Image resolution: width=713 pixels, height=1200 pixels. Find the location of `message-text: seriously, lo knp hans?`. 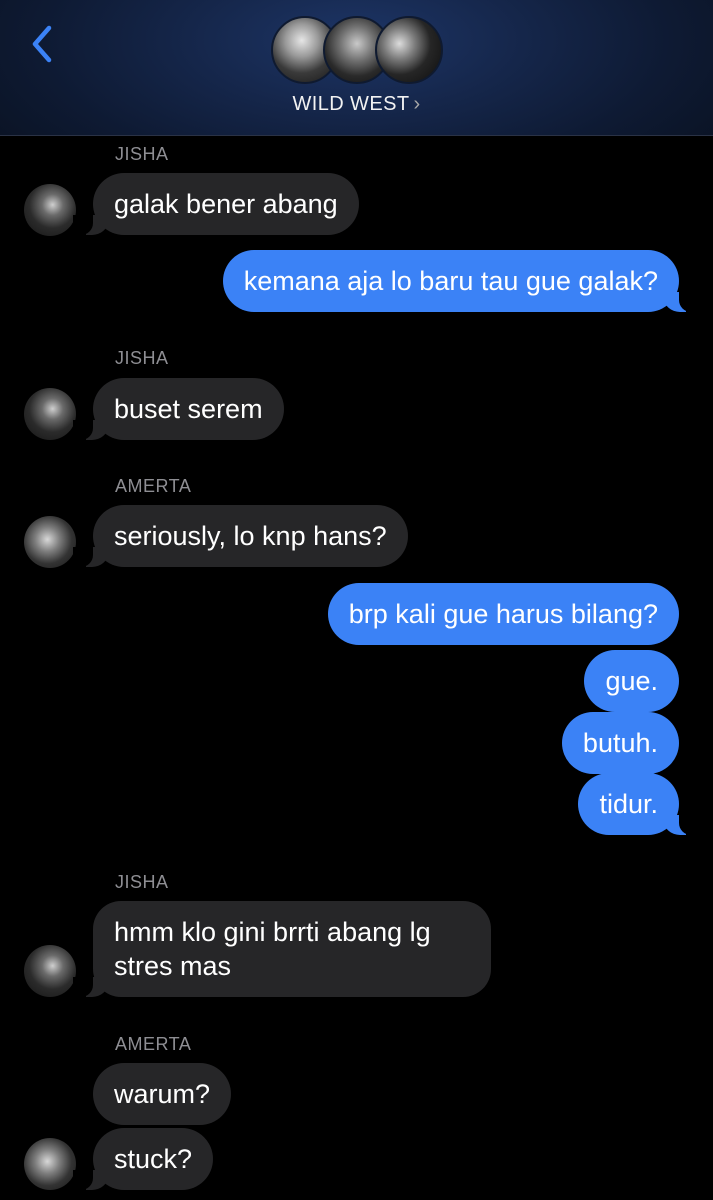

message-text: seriously, lo knp hans? is located at coordinates (250, 536).